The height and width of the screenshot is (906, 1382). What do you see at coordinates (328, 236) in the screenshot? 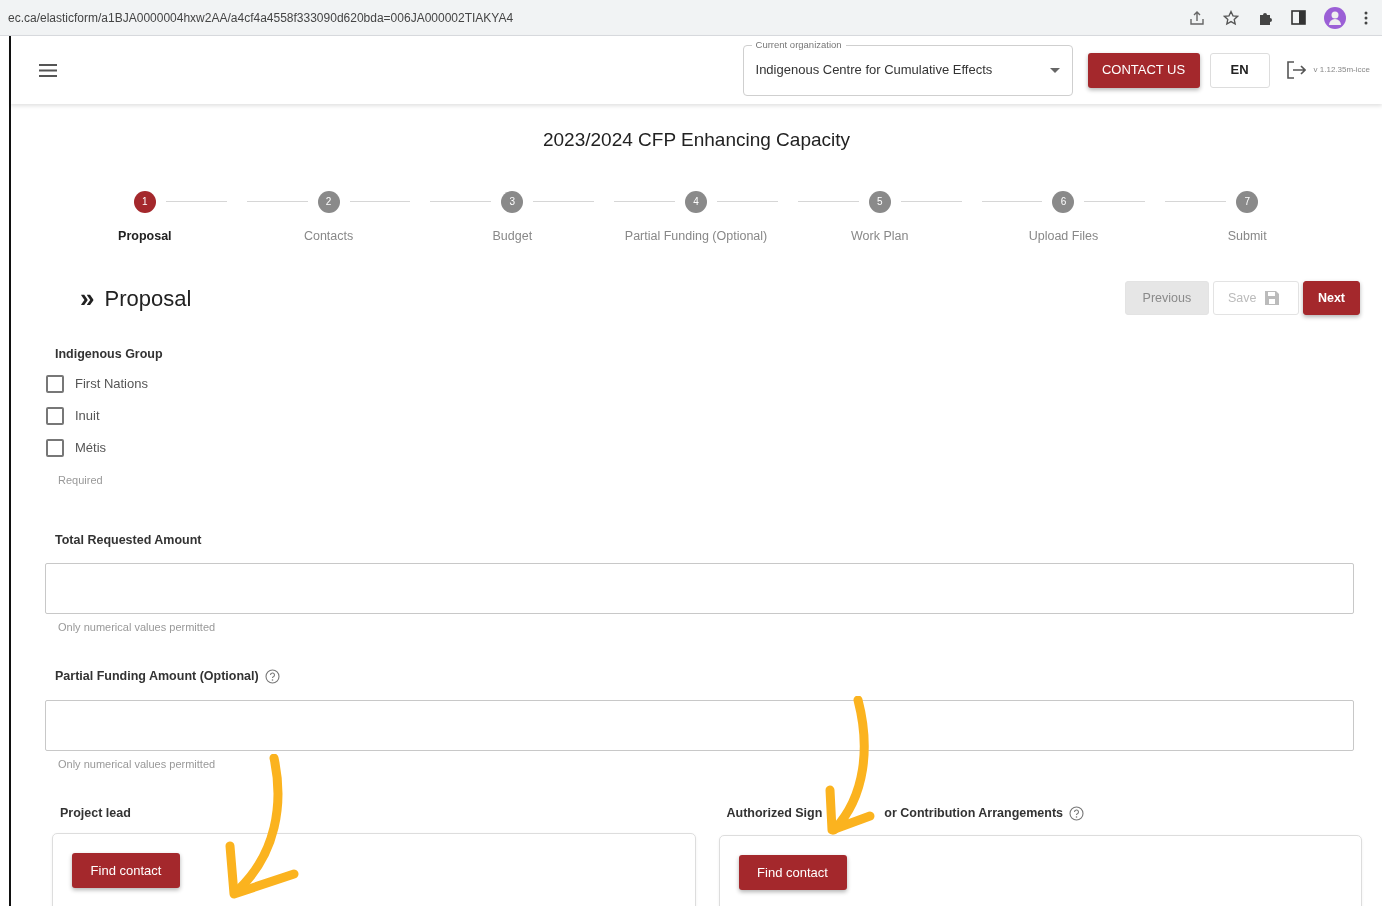
I see `step-label: Contacts` at bounding box center [328, 236].